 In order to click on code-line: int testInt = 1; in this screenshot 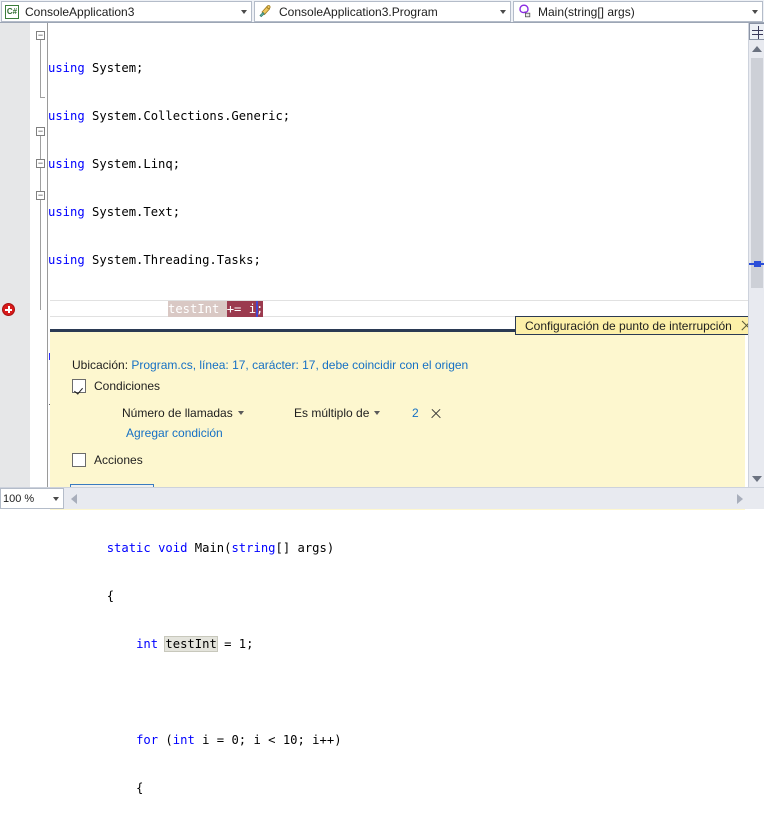, I will do `click(195, 644)`.